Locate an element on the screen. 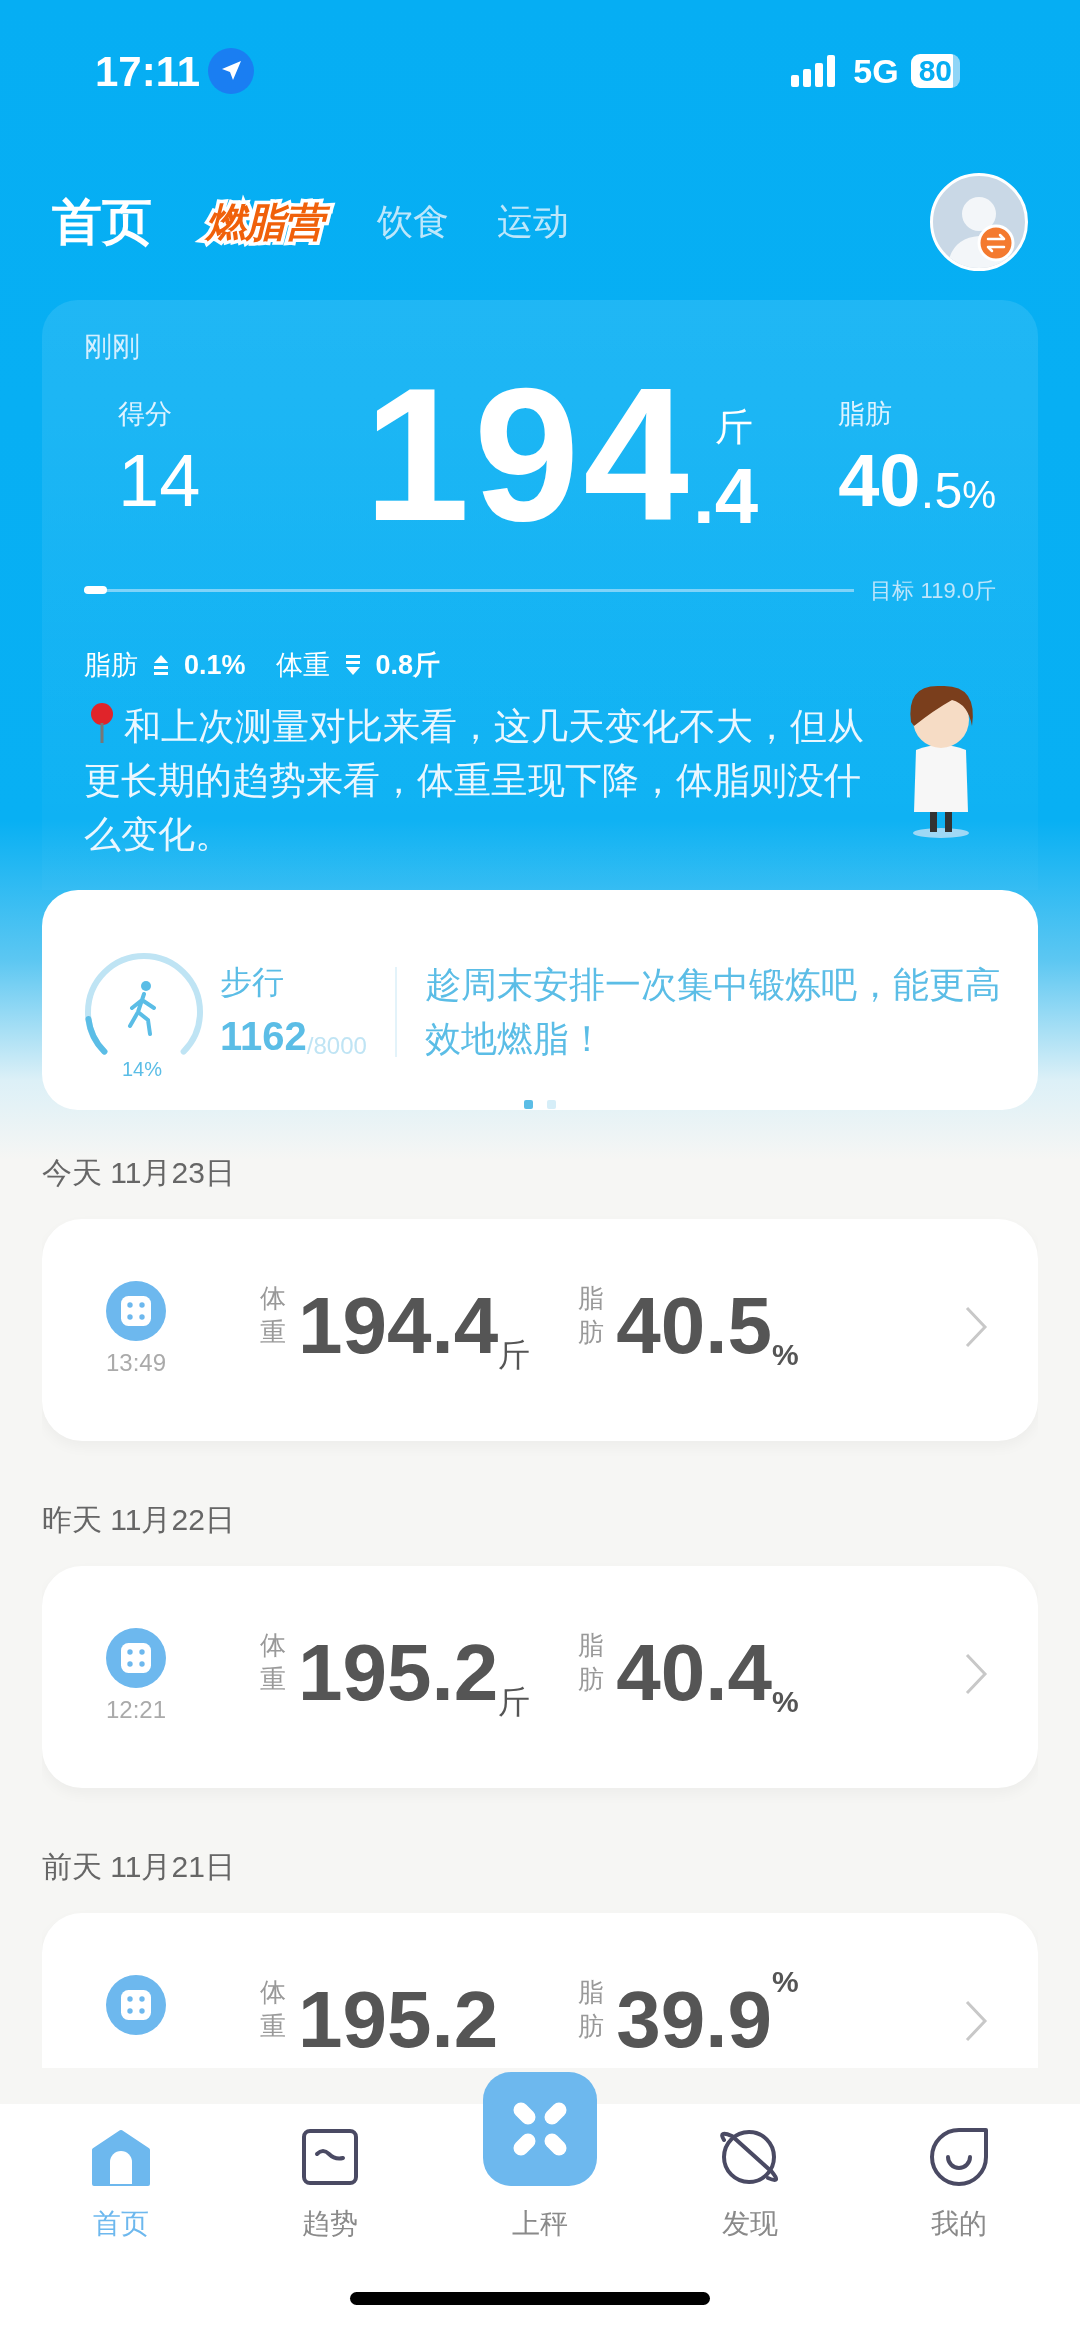 This screenshot has height=2337, width=1080. change-value: 0.8斤 is located at coordinates (408, 665).